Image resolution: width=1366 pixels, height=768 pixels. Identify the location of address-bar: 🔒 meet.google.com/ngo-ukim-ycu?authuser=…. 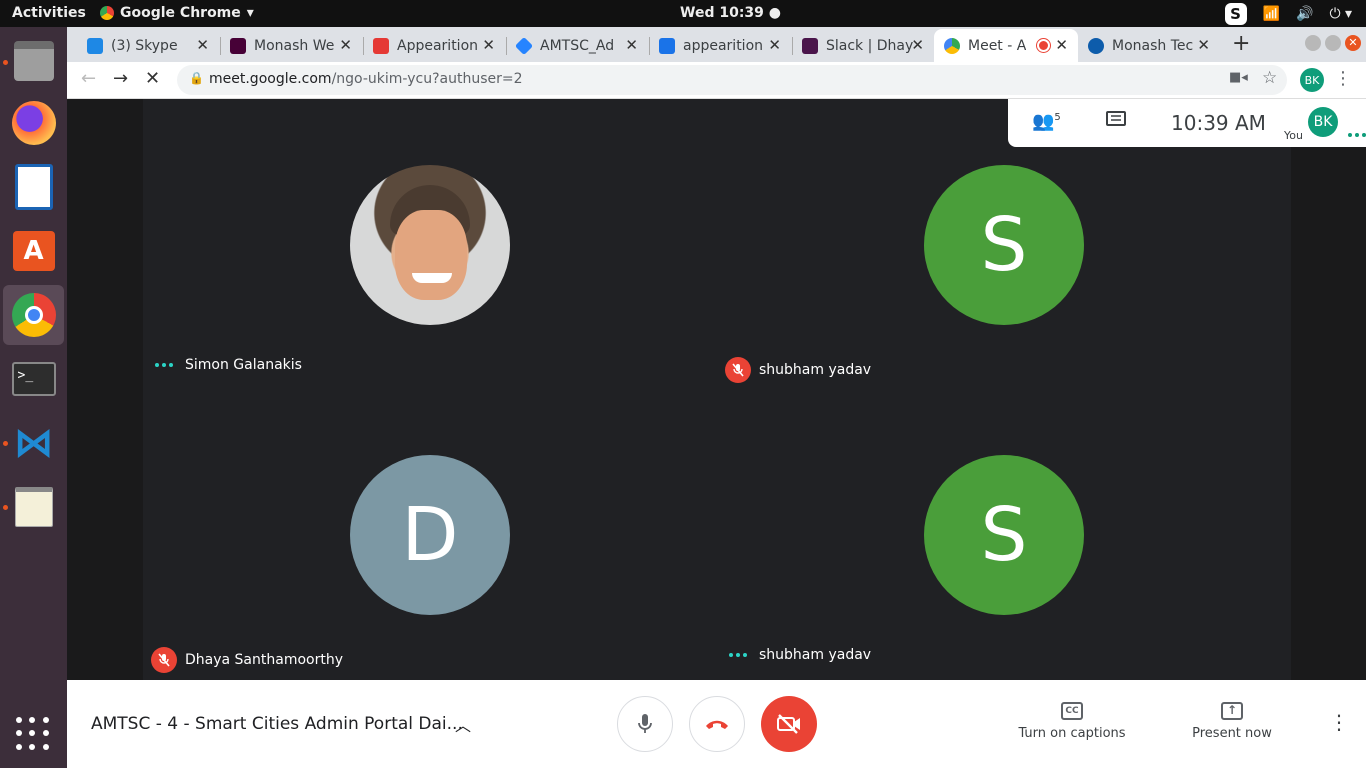
(732, 80).